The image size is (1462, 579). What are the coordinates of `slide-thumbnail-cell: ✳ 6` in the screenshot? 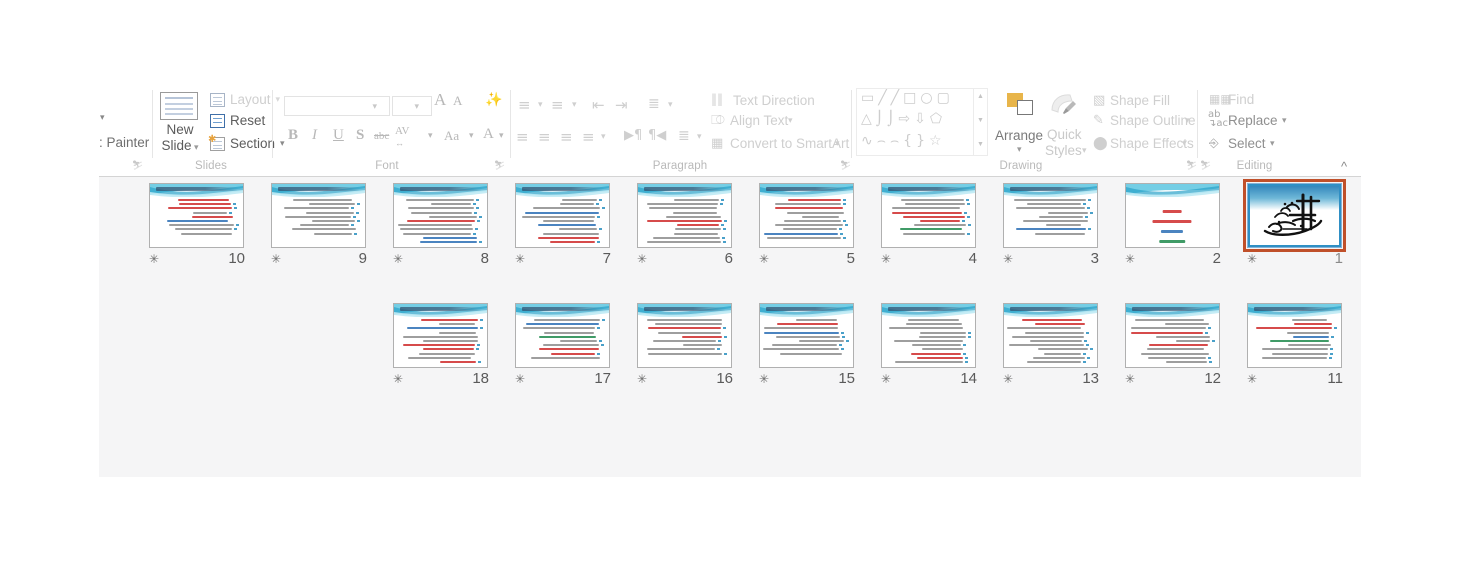 It's located at (684, 225).